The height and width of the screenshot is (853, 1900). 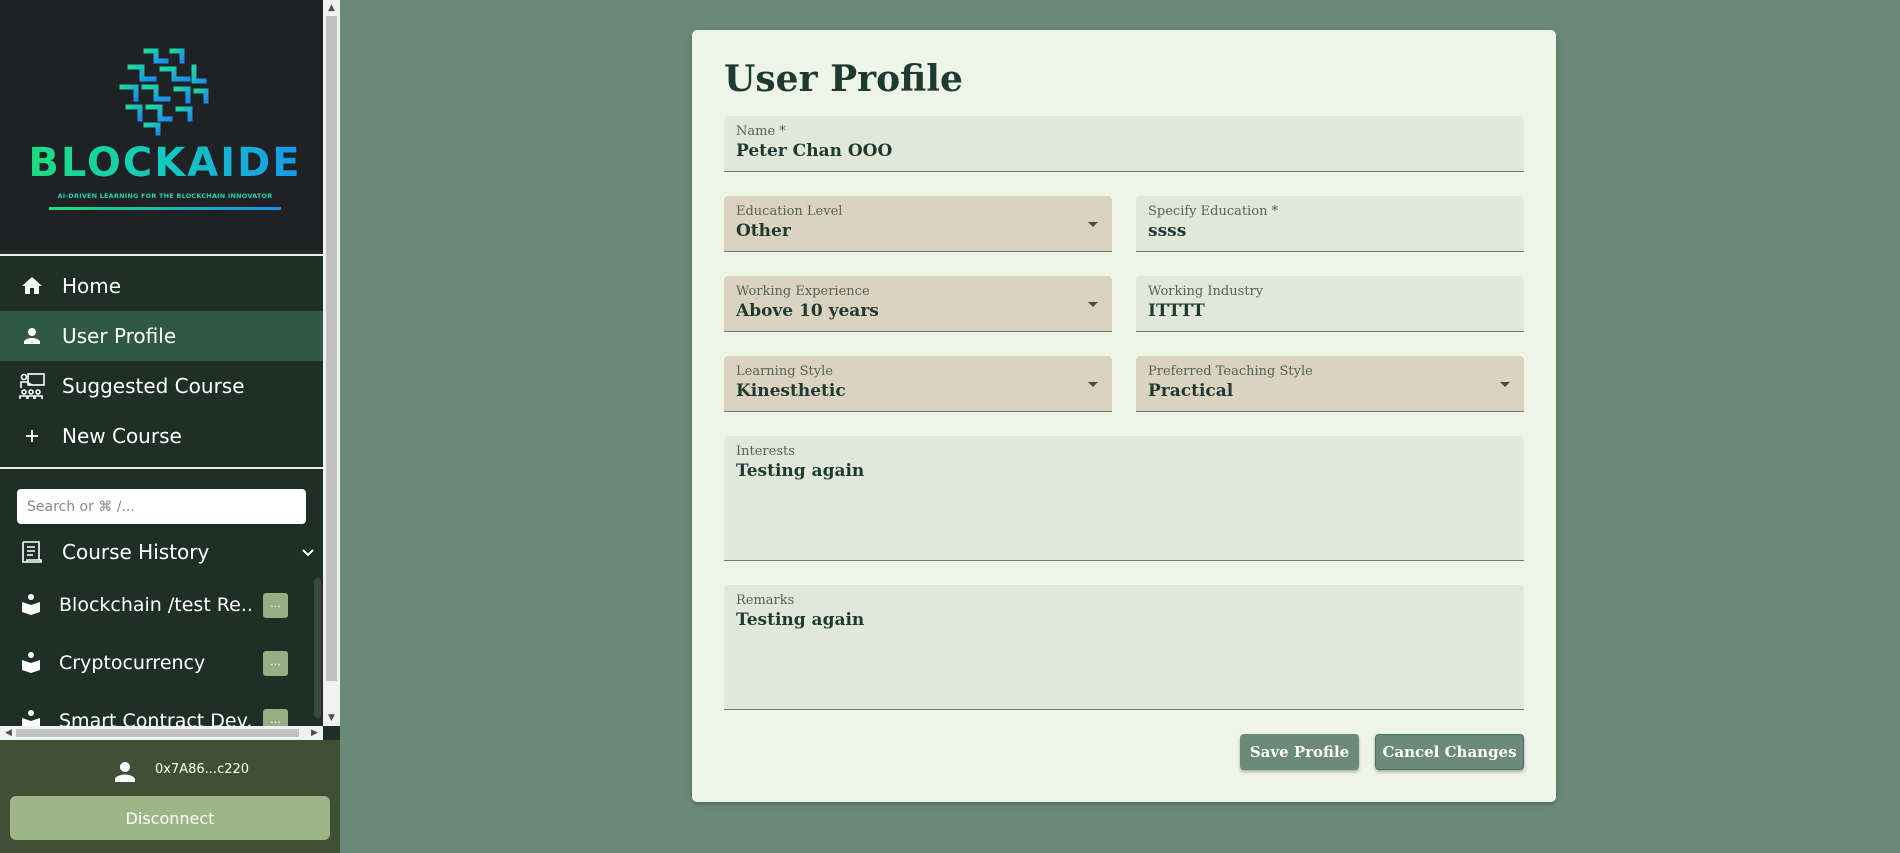 I want to click on sidebar-item-home: Home, so click(x=161, y=286).